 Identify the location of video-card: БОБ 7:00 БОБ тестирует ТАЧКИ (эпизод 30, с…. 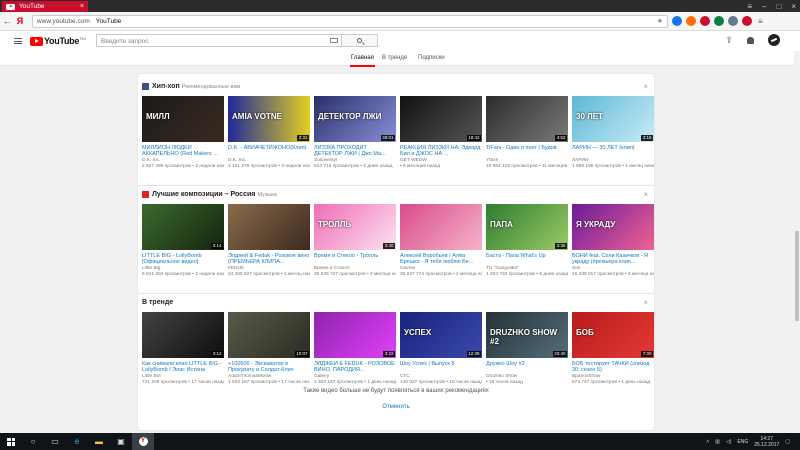
(613, 349).